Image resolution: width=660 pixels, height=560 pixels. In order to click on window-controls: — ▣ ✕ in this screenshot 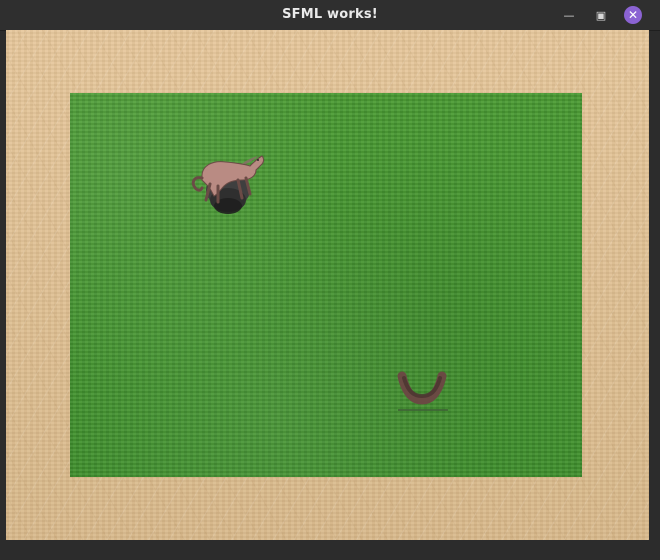, I will do `click(601, 15)`.